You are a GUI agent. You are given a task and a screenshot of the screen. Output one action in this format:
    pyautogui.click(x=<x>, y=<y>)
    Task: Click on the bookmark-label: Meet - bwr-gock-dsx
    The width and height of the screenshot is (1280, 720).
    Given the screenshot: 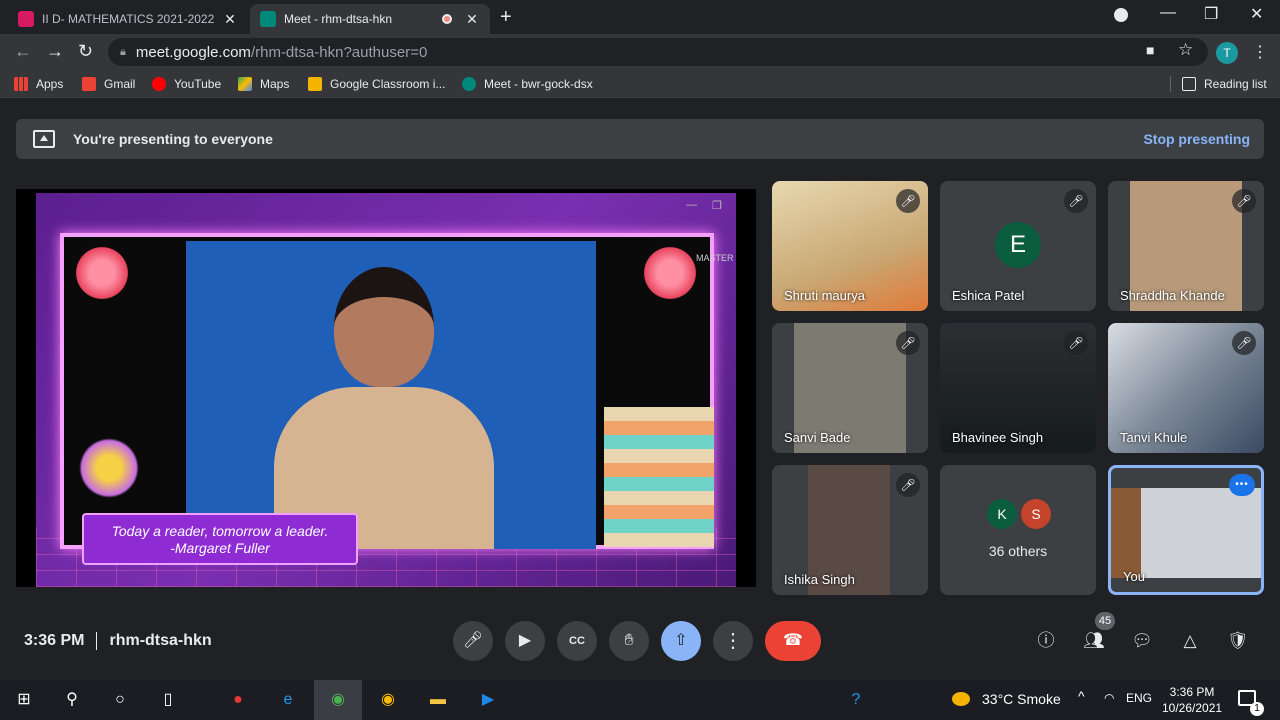 What is the action you would take?
    pyautogui.click(x=538, y=84)
    